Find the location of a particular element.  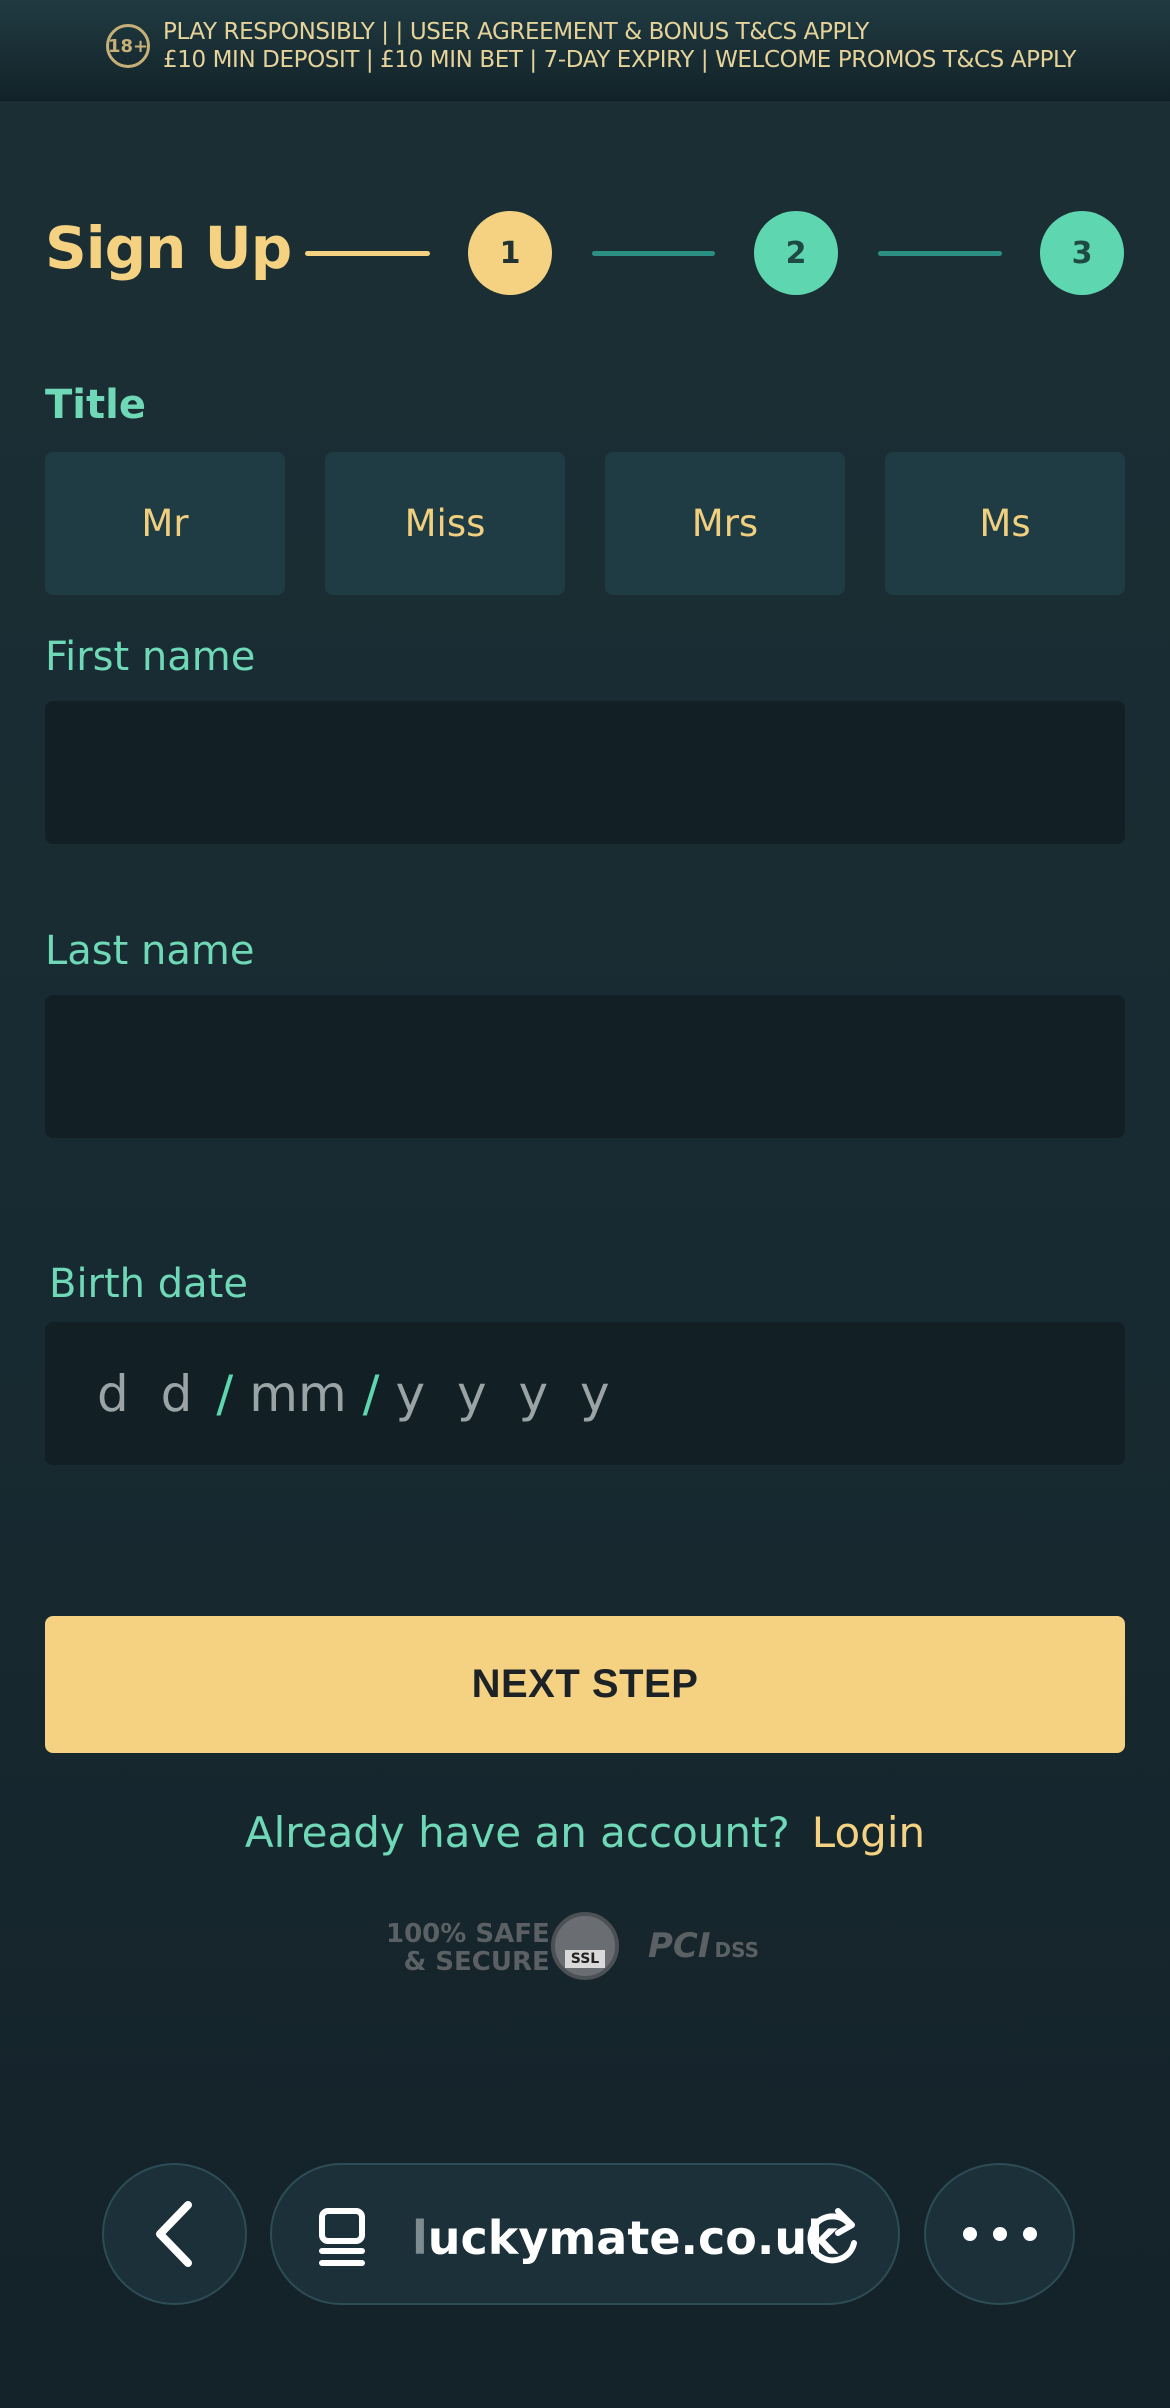

first-name-input is located at coordinates (585, 772).